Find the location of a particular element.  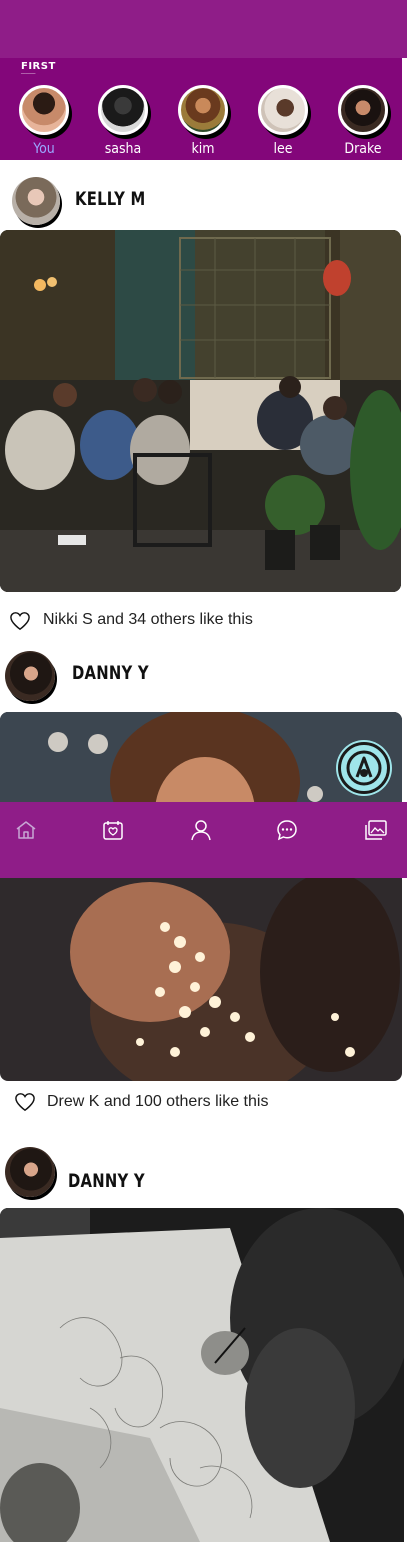

gallery-icon is located at coordinates (376, 830).